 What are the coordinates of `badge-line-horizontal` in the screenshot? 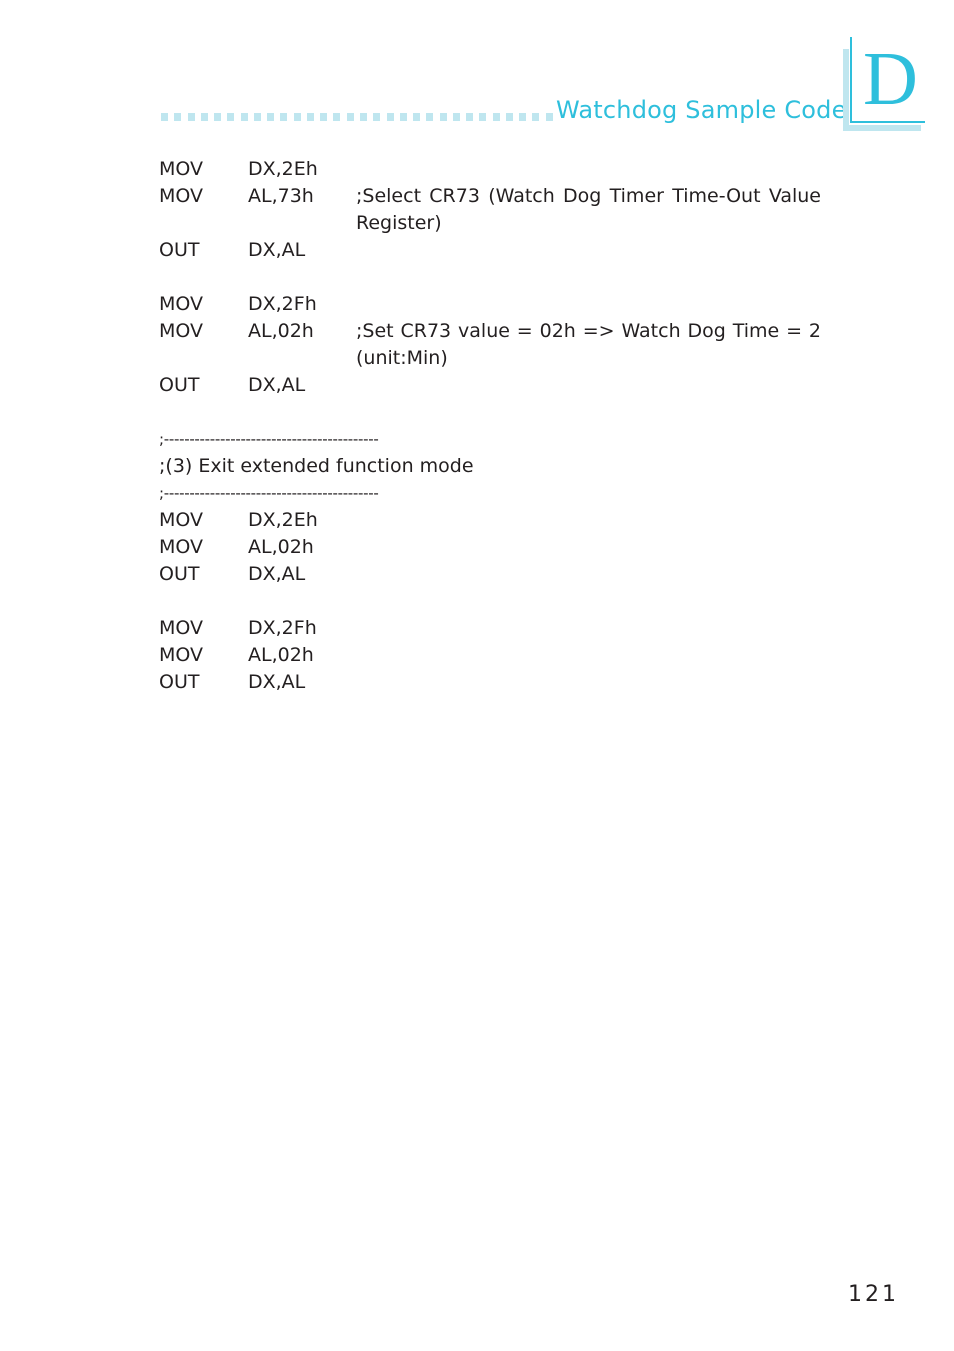 It's located at (887, 122).